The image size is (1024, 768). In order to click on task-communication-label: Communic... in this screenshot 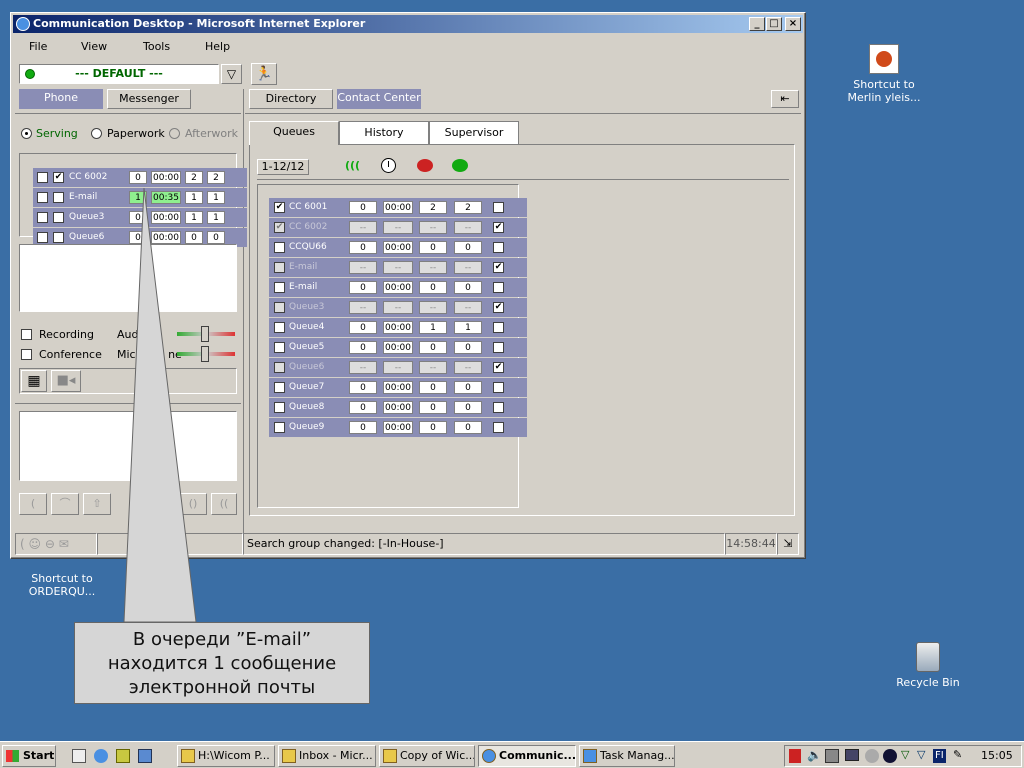, I will do `click(537, 755)`.